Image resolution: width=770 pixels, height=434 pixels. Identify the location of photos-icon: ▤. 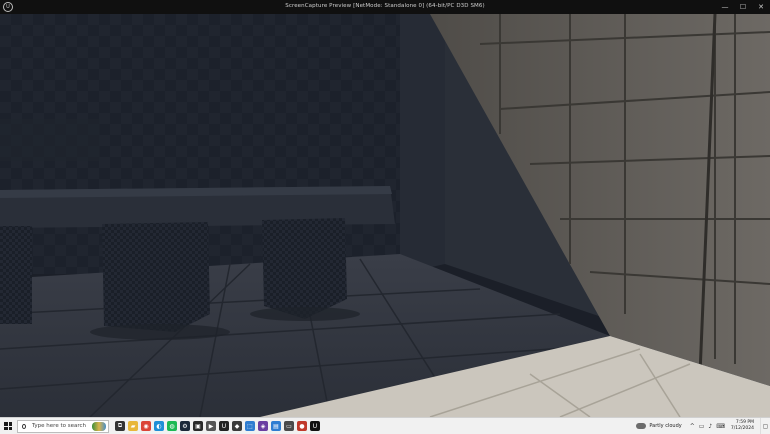
(276, 426).